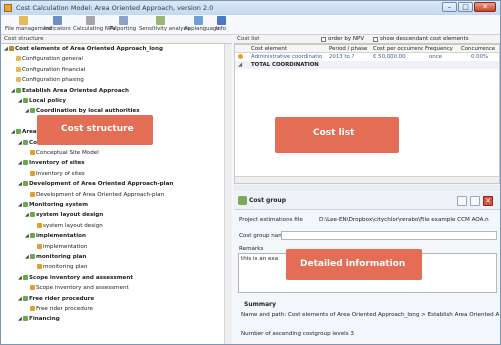 This screenshot has height=345, width=501. I want to click on window-controls: – □ ✕, so click(469, 7).